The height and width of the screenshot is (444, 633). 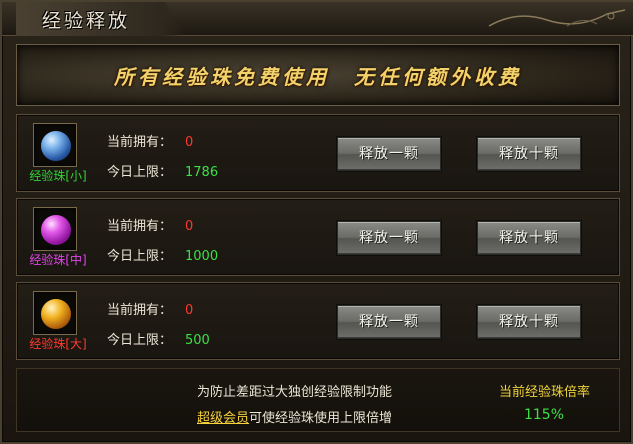 I want to click on vip-link: 超级会员, so click(x=223, y=418).